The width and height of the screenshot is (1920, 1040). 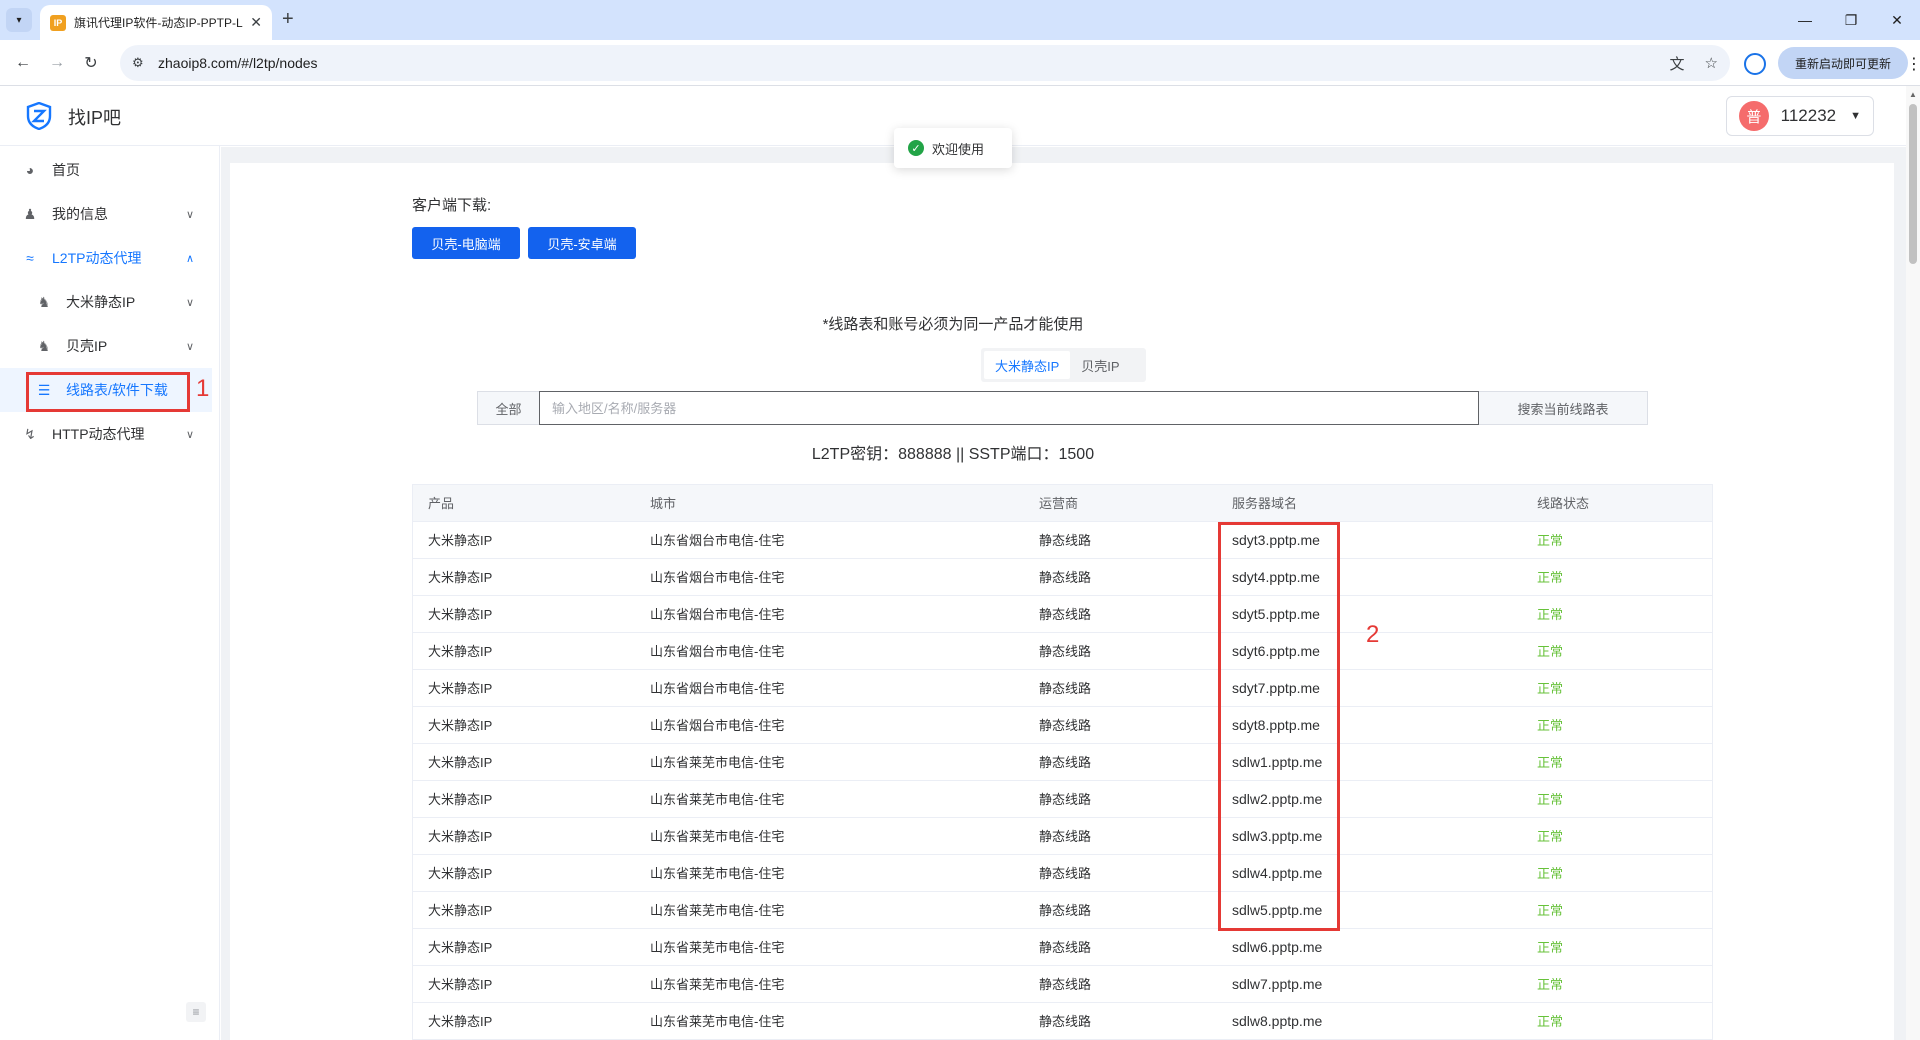 I want to click on translate-icon: 文, so click(x=1677, y=63).